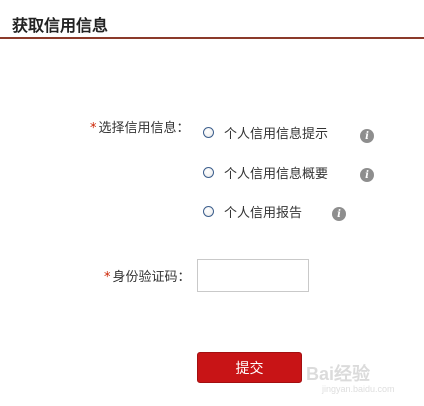 The width and height of the screenshot is (424, 406). I want to click on watermark-logo: Bai经验 jingyan.baidu.com, so click(362, 375).